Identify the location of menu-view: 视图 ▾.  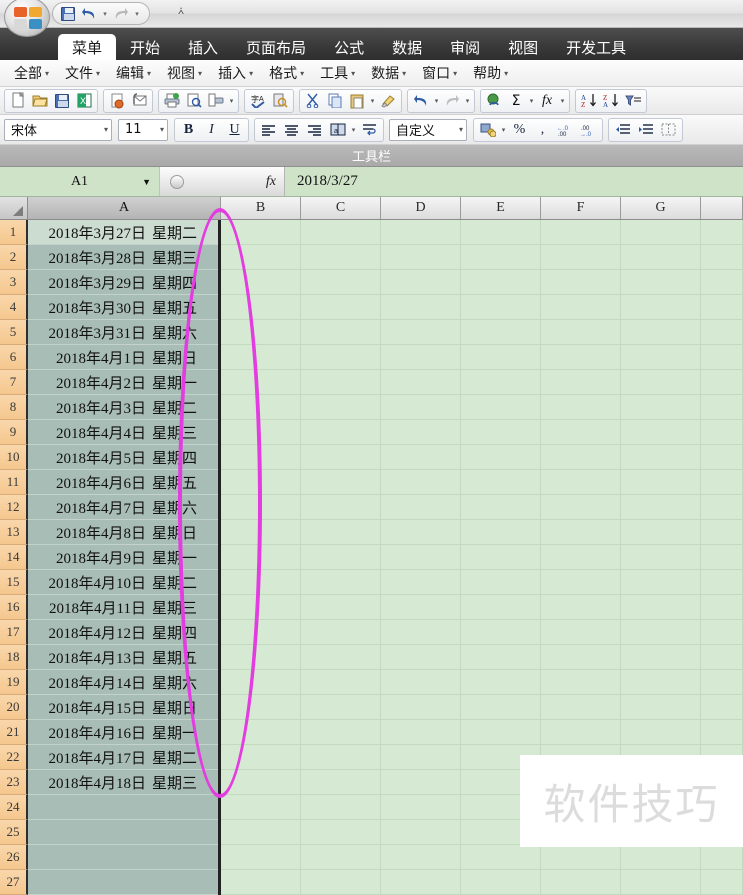
(184, 73).